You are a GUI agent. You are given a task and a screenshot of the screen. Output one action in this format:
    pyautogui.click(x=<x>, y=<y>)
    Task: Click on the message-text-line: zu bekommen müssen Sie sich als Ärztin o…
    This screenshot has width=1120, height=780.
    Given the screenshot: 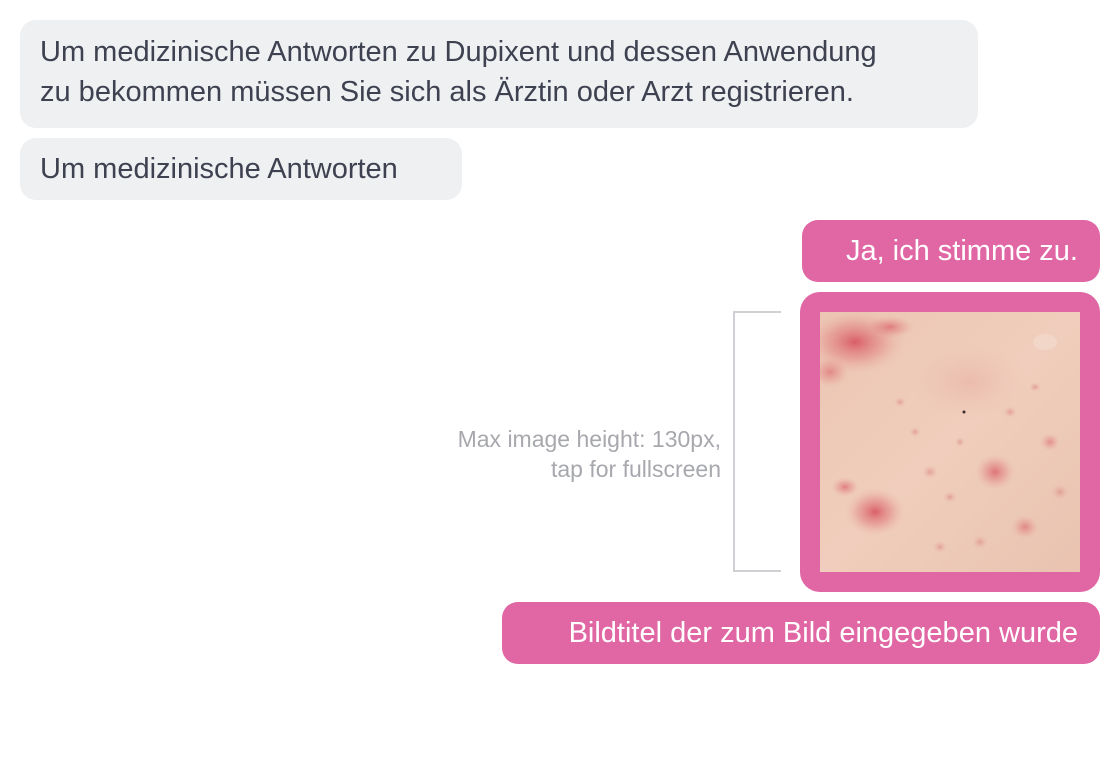 What is the action you would take?
    pyautogui.click(x=447, y=92)
    